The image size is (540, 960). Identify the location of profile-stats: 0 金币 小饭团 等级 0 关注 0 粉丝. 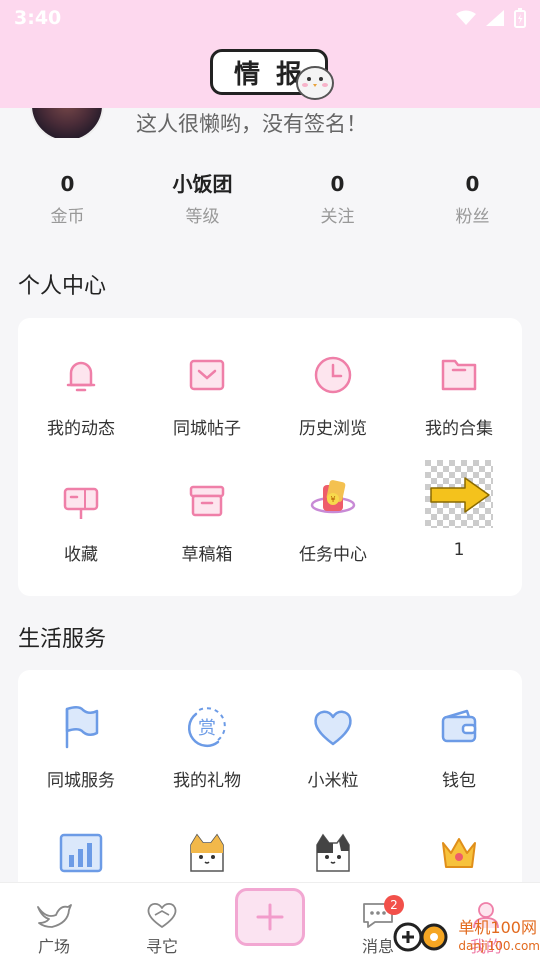
(270, 198).